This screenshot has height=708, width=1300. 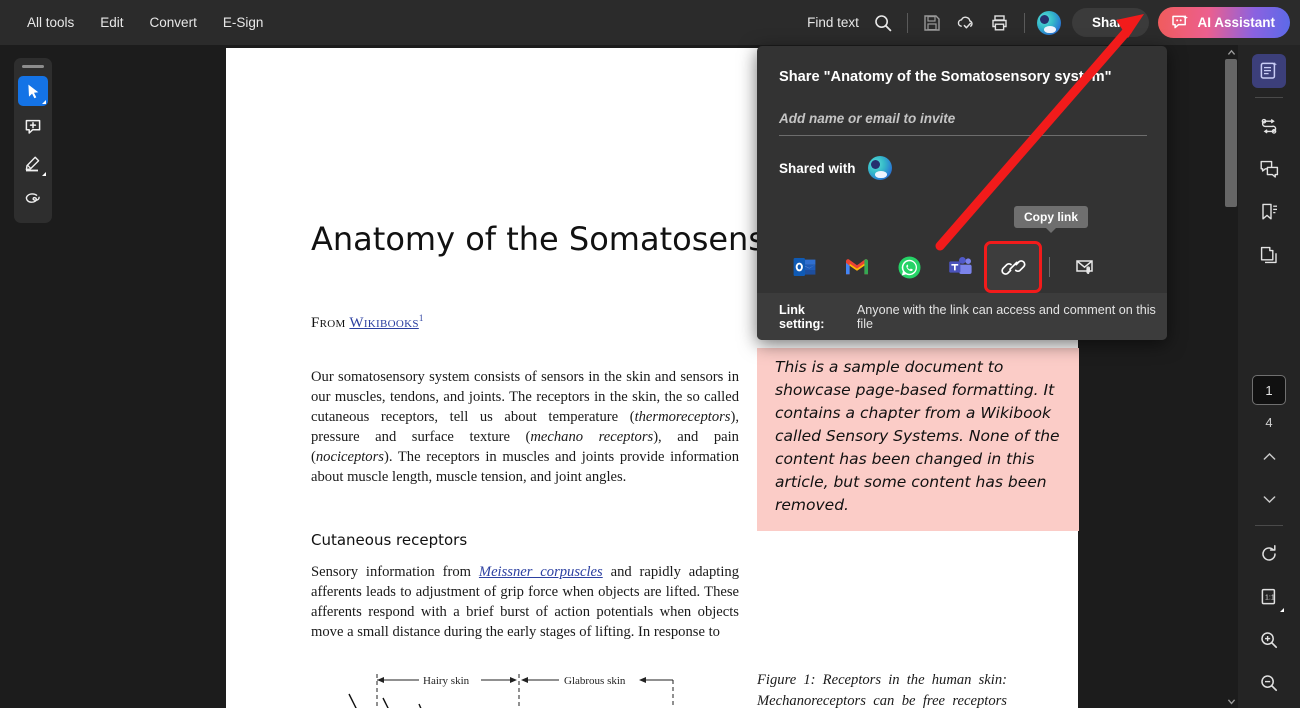 I want to click on cloud-sync-icon, so click(x=966, y=23).